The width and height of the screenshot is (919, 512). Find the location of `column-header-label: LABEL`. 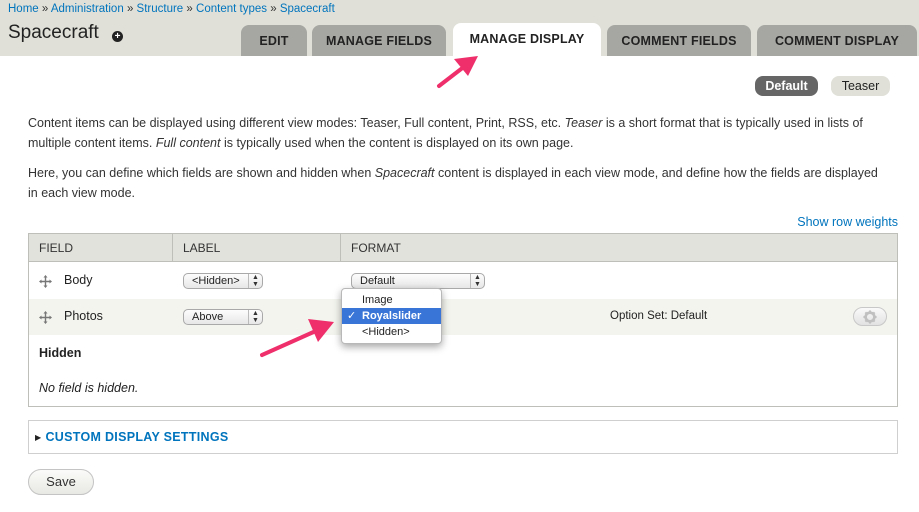

column-header-label: LABEL is located at coordinates (257, 248).